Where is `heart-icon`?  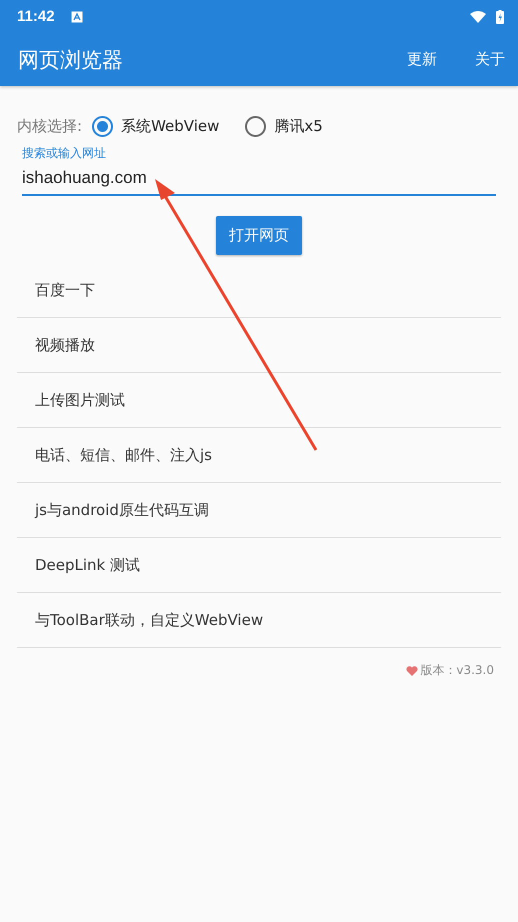
heart-icon is located at coordinates (412, 670).